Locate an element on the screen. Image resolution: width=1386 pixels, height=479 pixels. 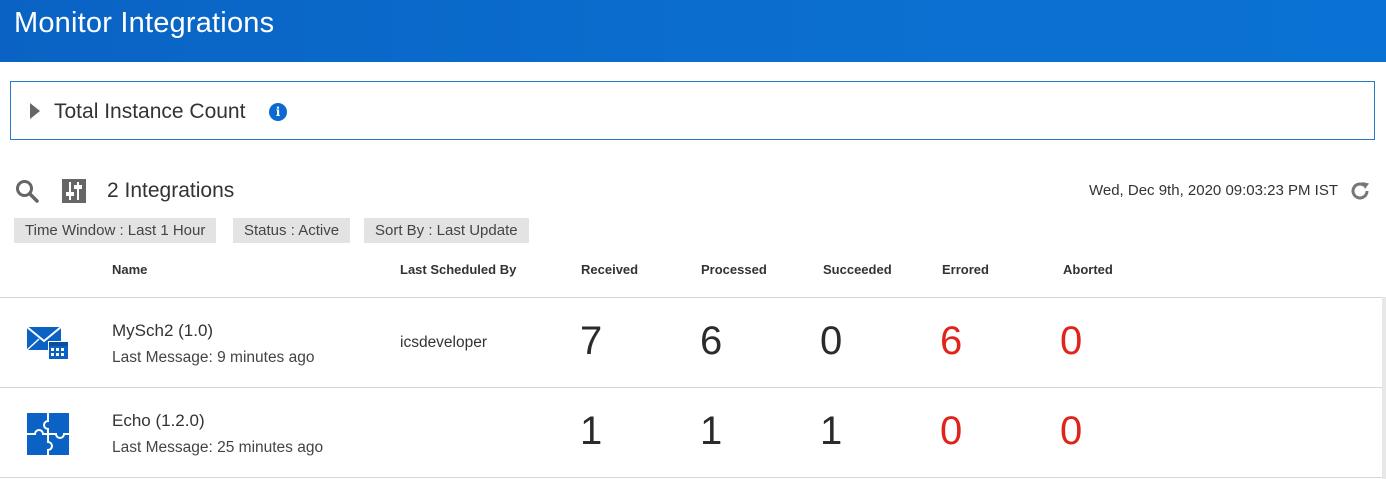
page-title: Monitor Integrations is located at coordinates (144, 23).